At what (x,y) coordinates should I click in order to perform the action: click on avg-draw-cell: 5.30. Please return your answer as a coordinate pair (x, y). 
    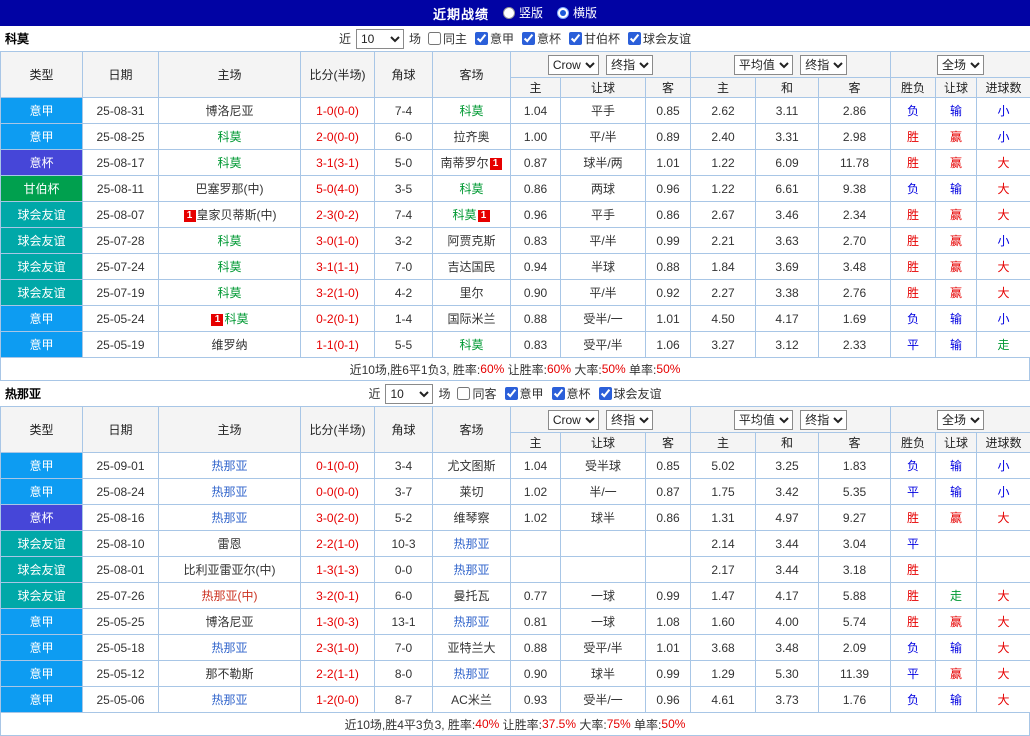
    Looking at the image, I should click on (787, 674).